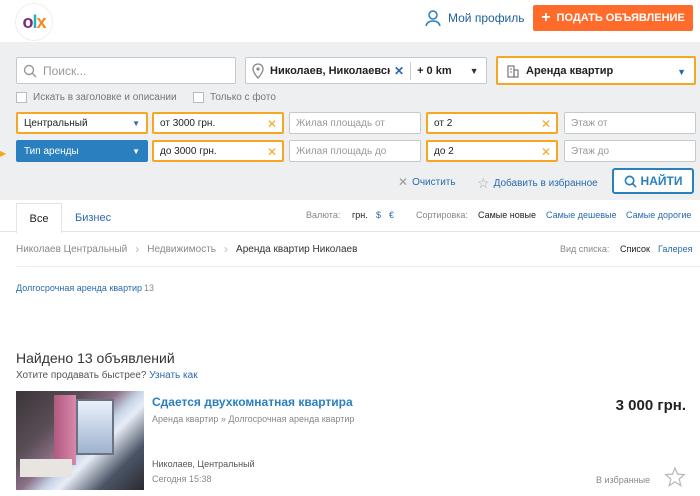  I want to click on search-in-description-checkbox: Искать в заголовке и описании, so click(96, 97).